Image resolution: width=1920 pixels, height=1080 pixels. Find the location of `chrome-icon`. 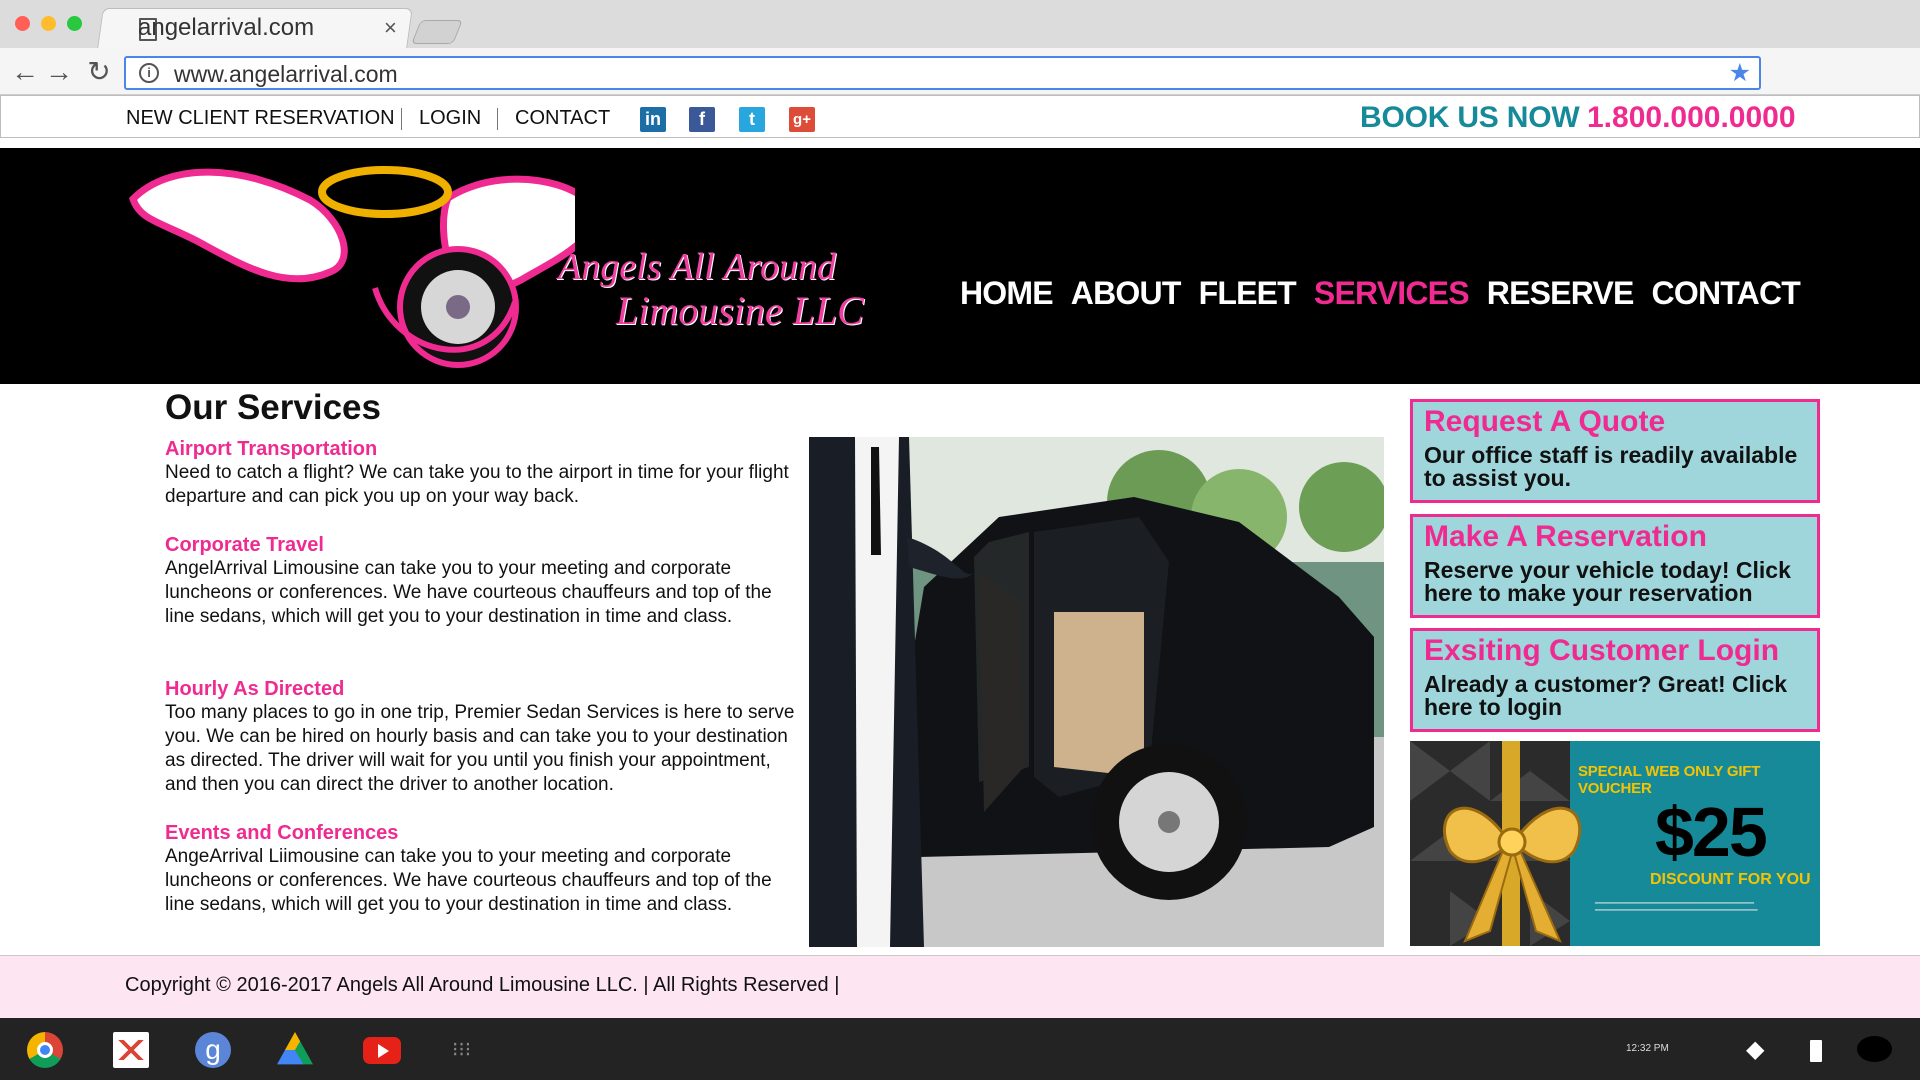

chrome-icon is located at coordinates (45, 1050).